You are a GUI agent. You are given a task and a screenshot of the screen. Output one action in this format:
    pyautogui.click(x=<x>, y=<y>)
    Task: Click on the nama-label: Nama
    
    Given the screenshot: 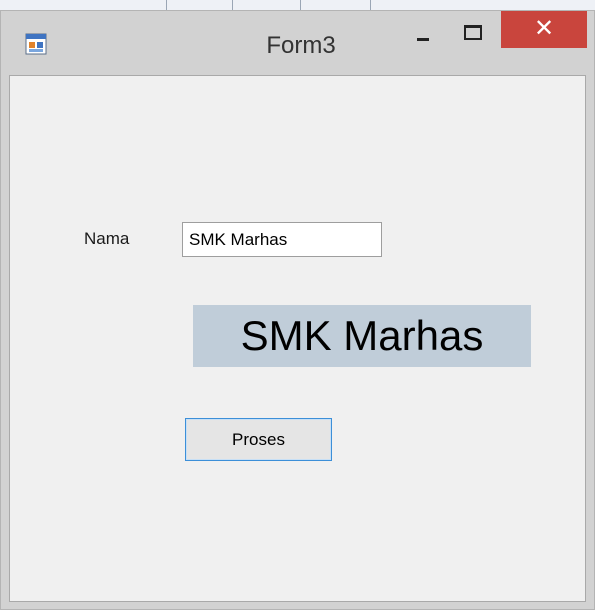 What is the action you would take?
    pyautogui.click(x=107, y=238)
    